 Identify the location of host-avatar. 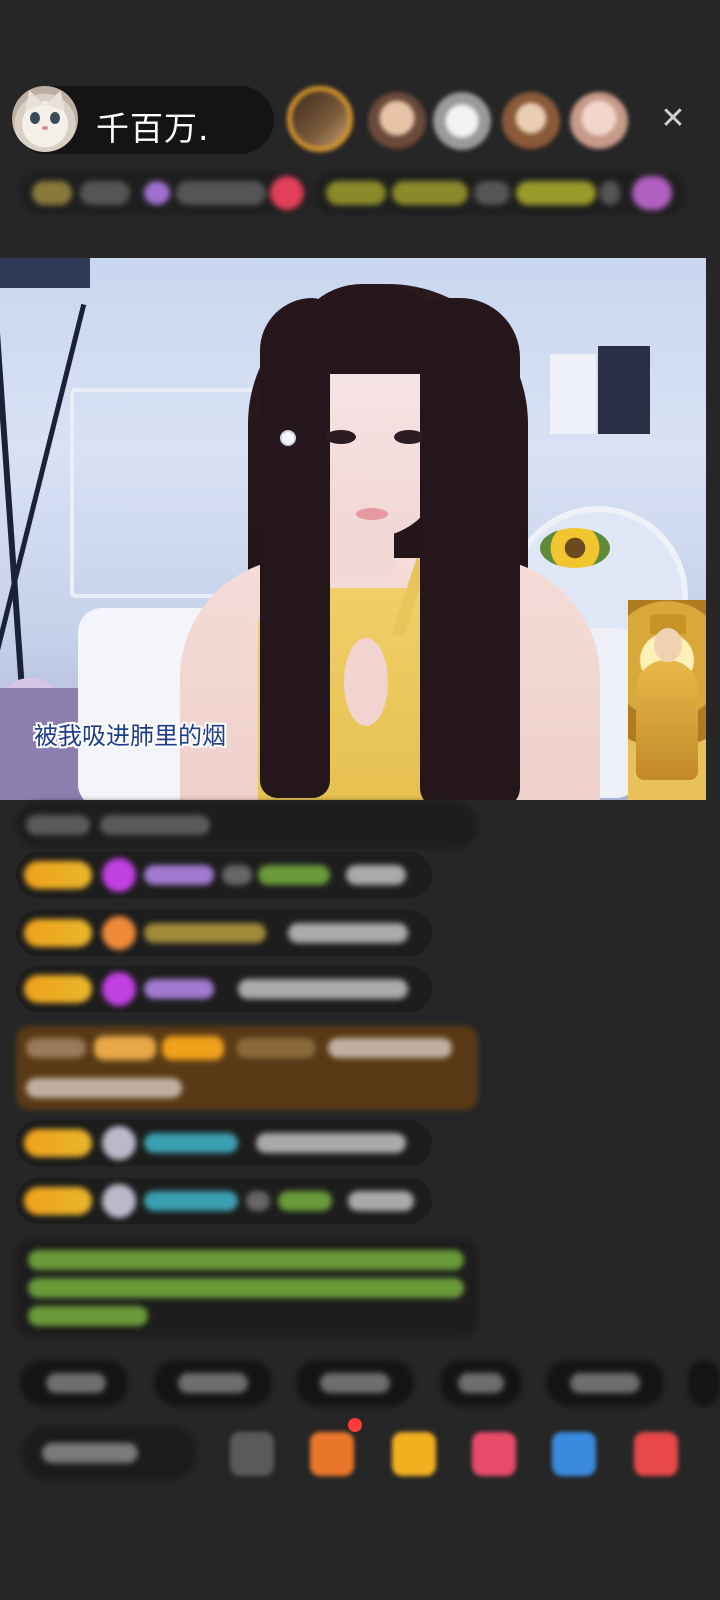
(45, 119).